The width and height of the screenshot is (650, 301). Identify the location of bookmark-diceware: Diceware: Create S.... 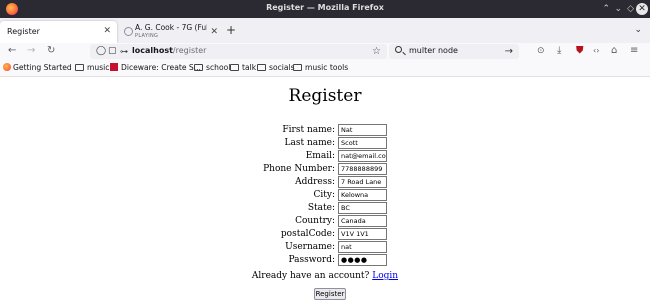
(155, 67).